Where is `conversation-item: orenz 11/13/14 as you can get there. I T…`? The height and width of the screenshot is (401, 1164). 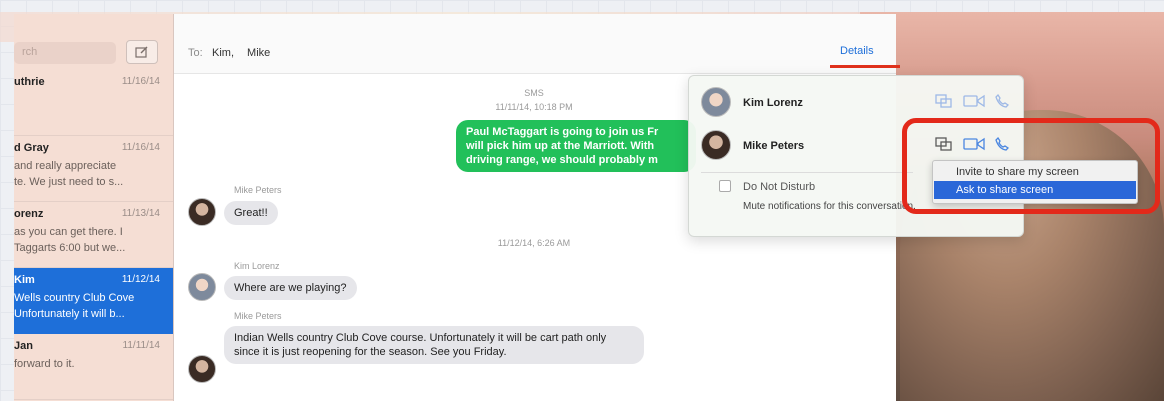
conversation-item: orenz 11/13/14 as you can get there. I T… is located at coordinates (93, 235).